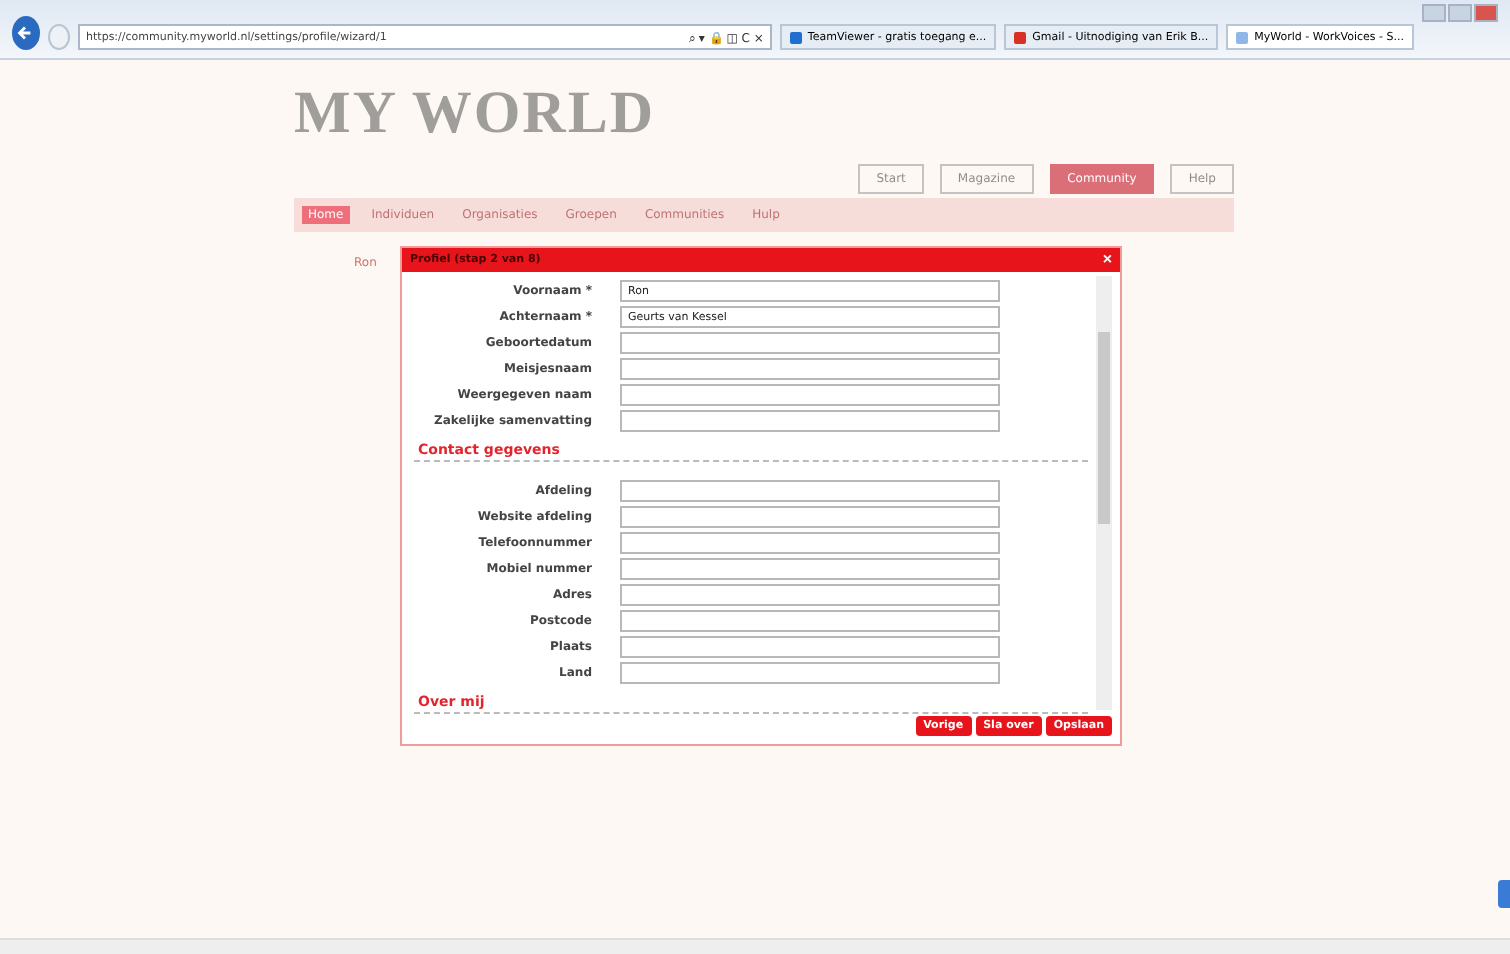 This screenshot has height=954, width=1510. I want to click on close-button: ×, so click(1107, 260).